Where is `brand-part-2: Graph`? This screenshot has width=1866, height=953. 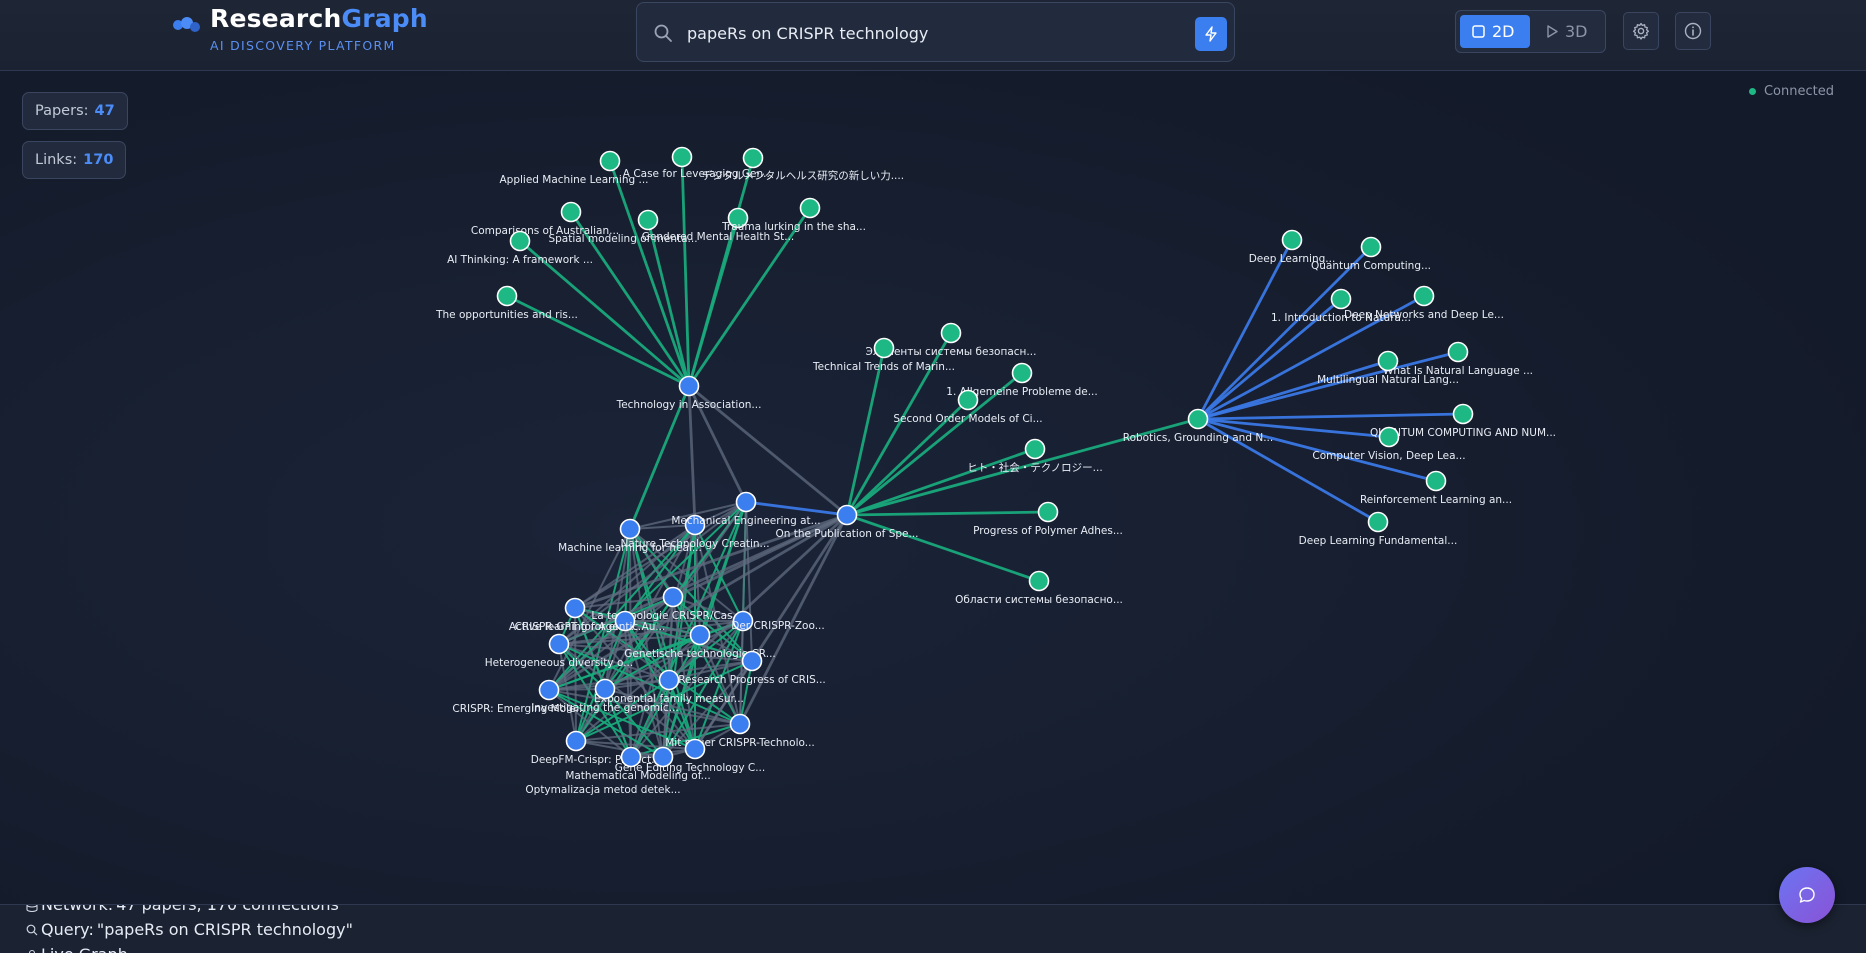 brand-part-2: Graph is located at coordinates (384, 18).